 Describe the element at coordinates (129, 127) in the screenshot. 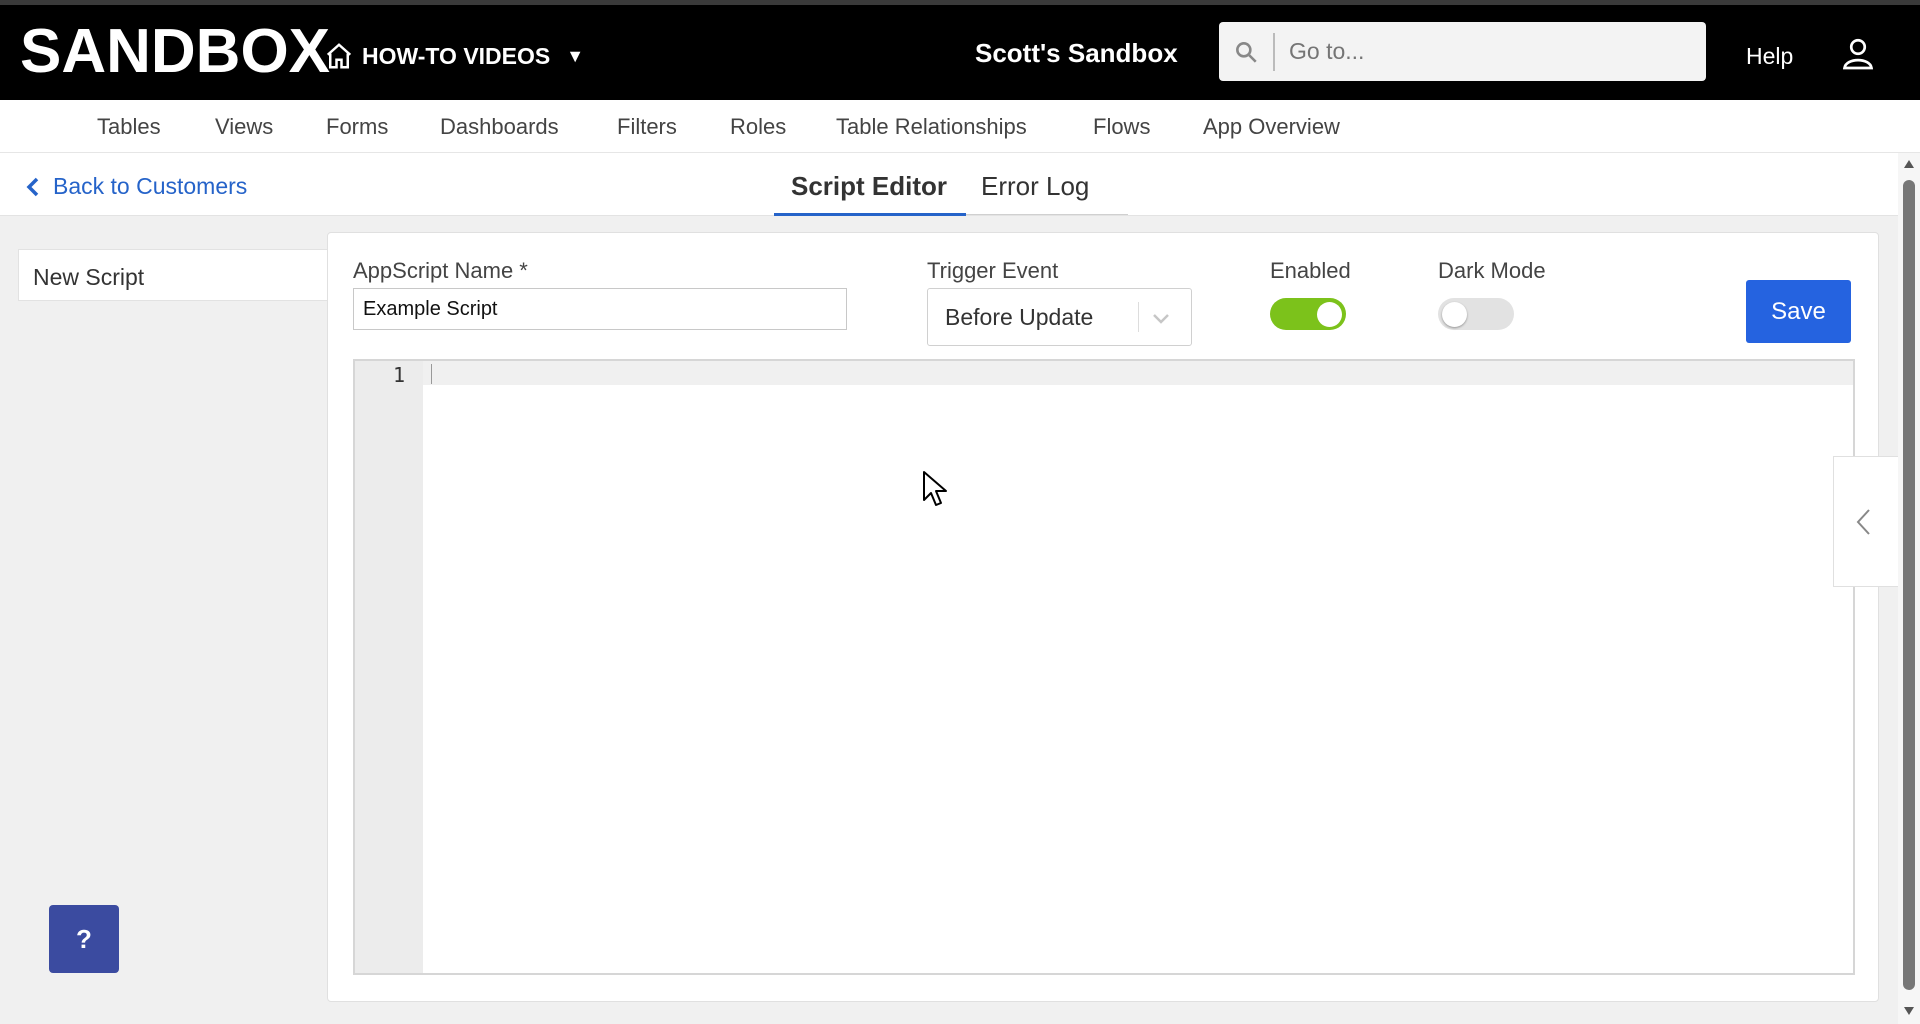

I see `nav-tables: Tables` at that location.